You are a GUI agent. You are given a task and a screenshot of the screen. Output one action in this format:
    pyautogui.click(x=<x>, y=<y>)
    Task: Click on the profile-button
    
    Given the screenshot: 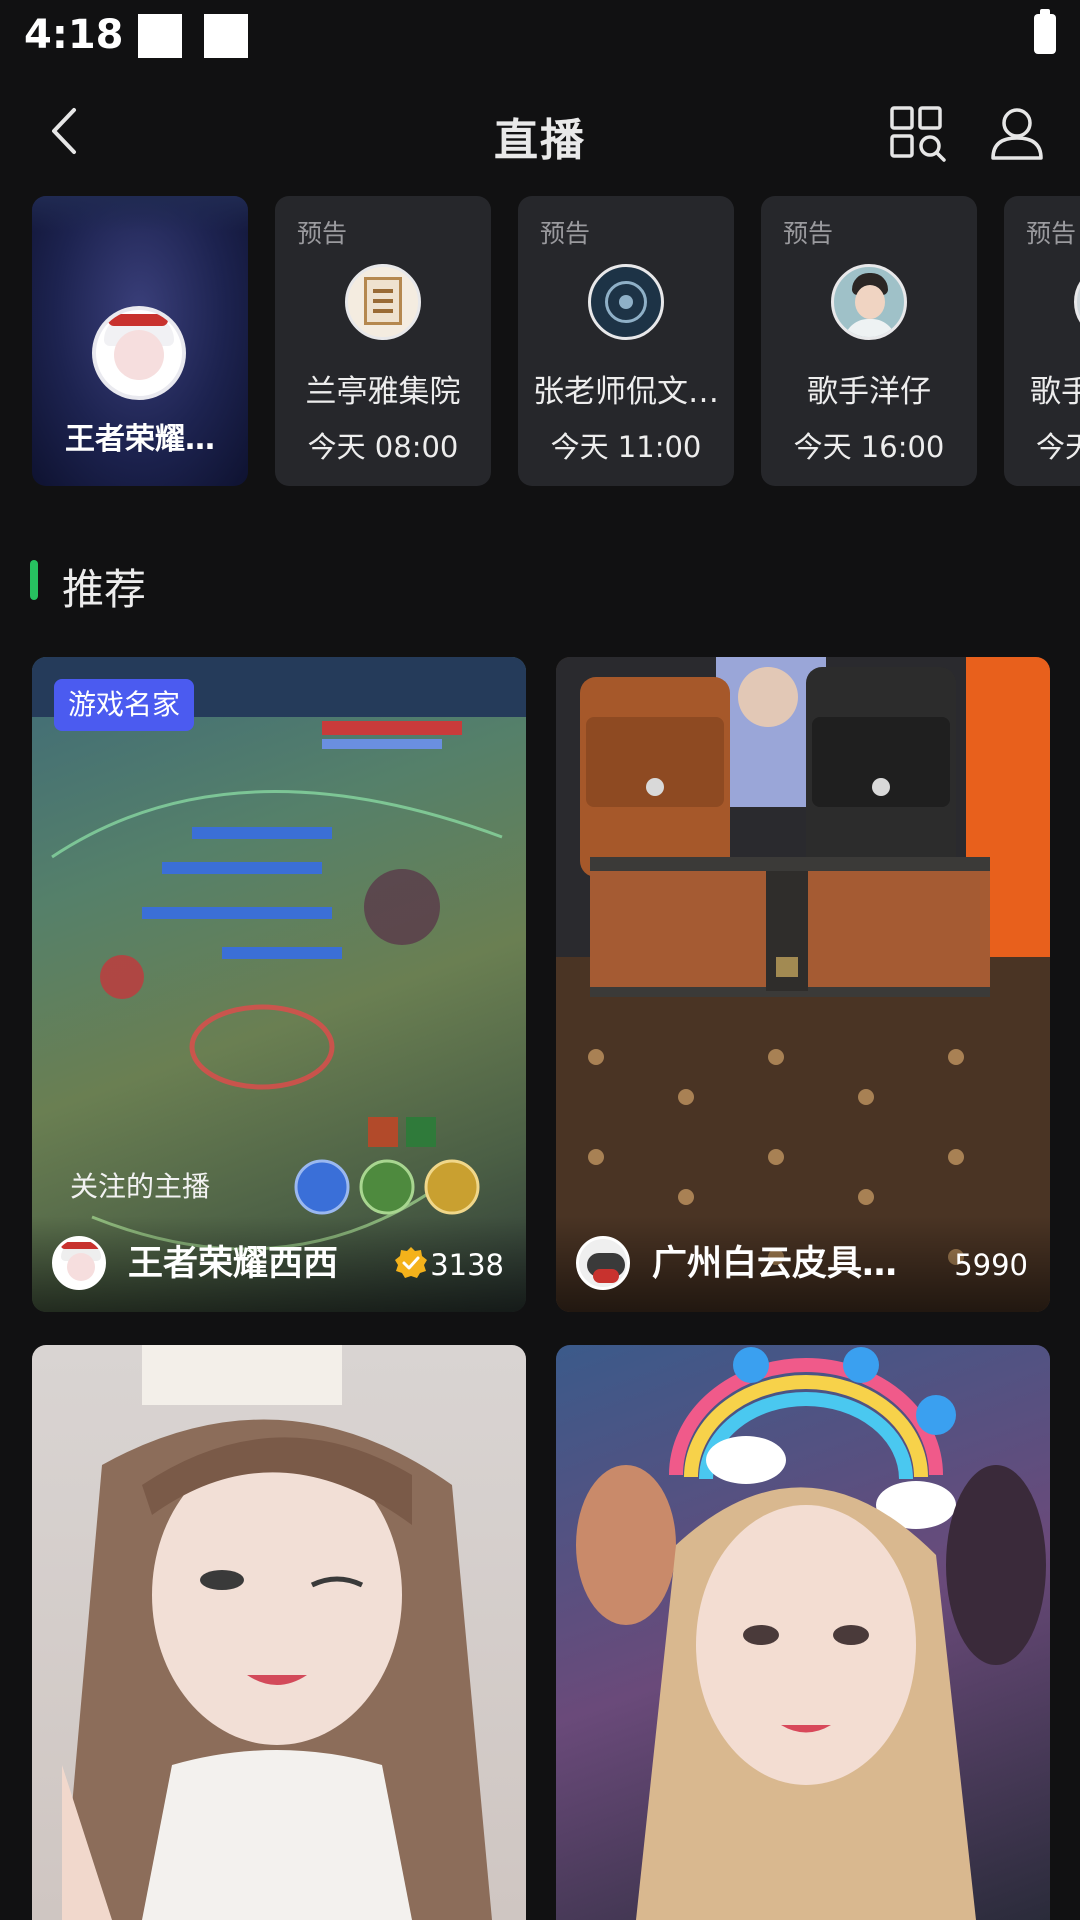 What is the action you would take?
    pyautogui.click(x=1017, y=133)
    